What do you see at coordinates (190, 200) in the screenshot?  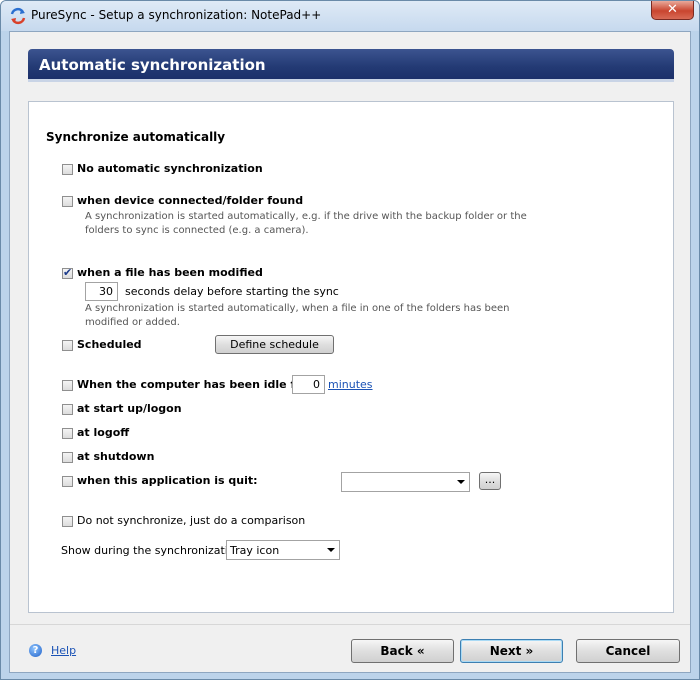 I see `device-connected-label: when device connected/folder found` at bounding box center [190, 200].